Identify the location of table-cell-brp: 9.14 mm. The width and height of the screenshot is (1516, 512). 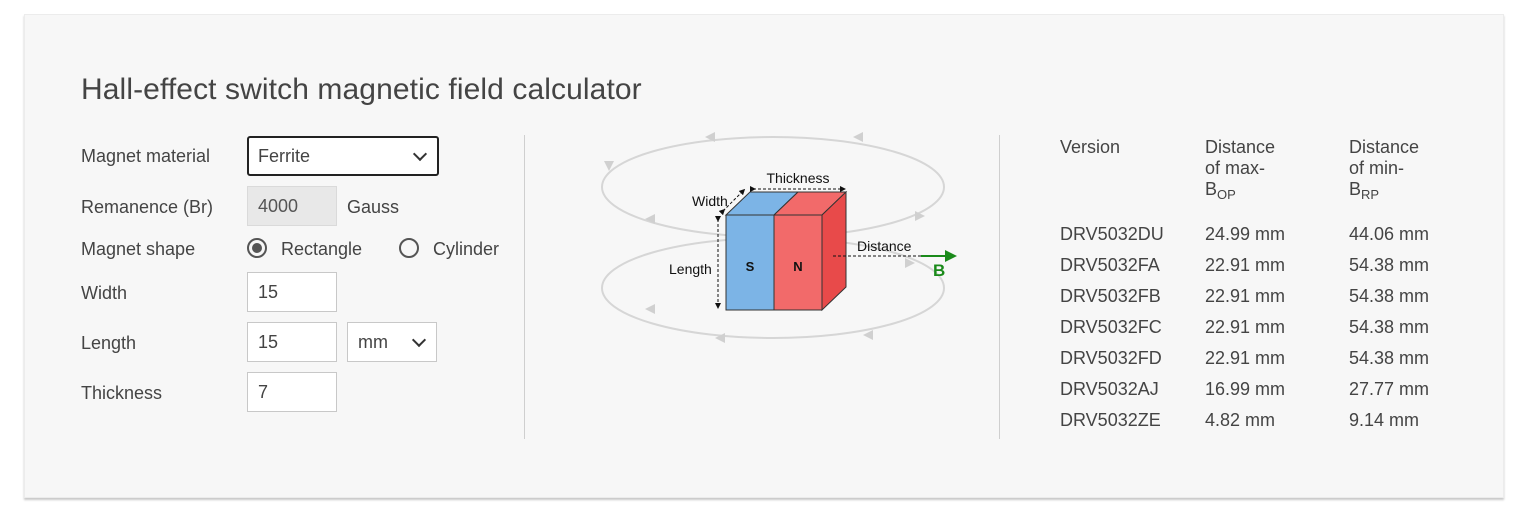
(1384, 420).